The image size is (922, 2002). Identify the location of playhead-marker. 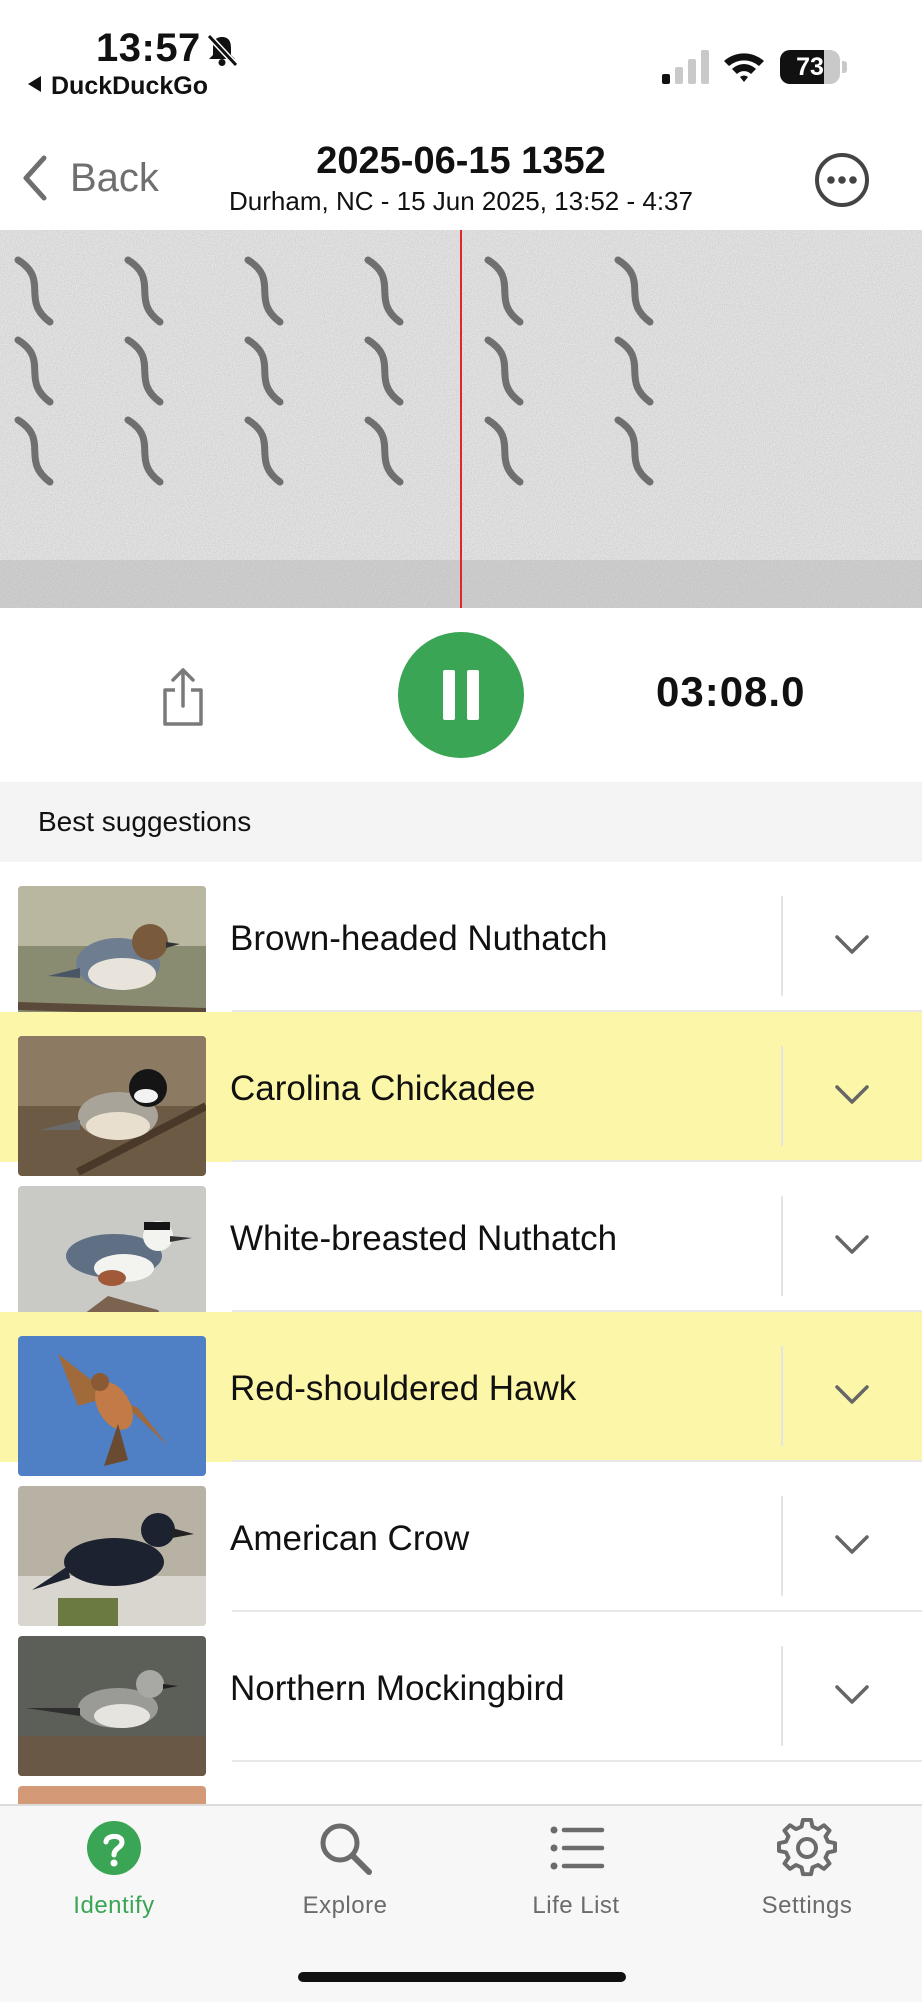
(461, 419).